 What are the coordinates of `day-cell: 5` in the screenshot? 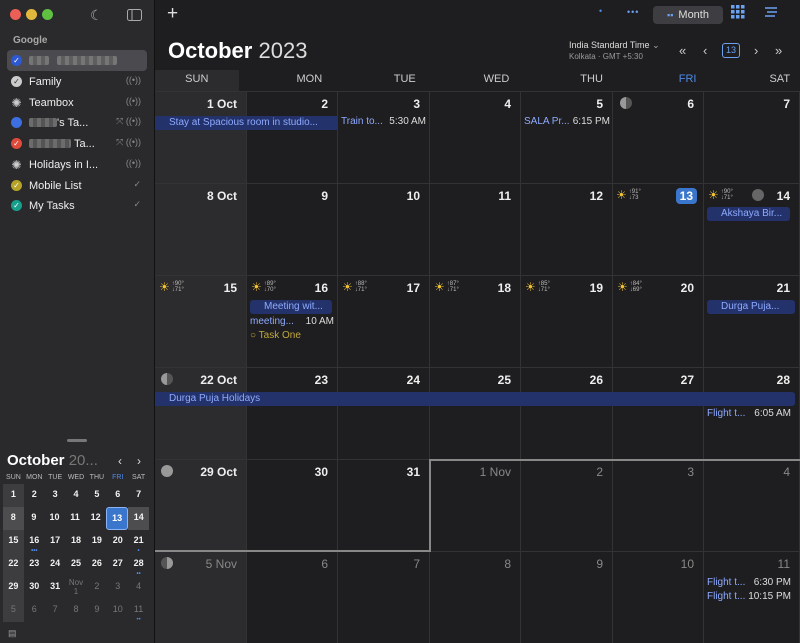 It's located at (567, 137).